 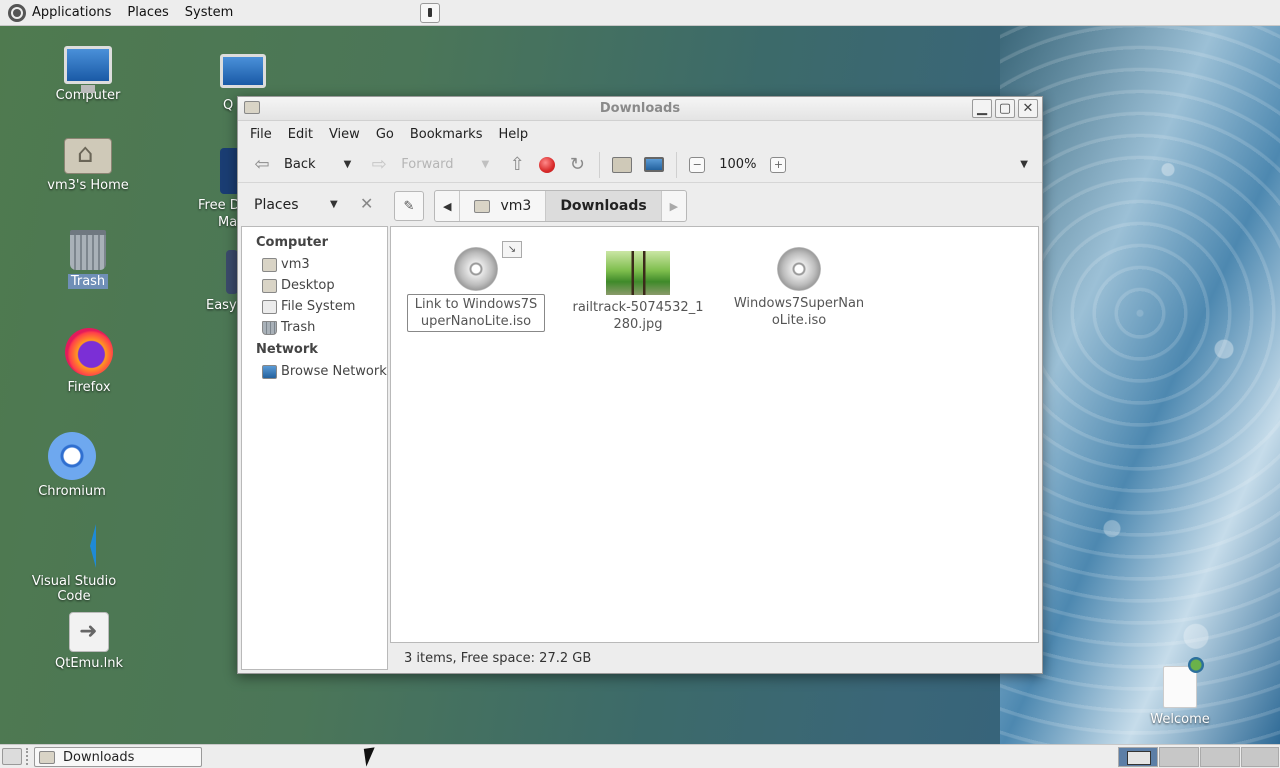 I want to click on breadcrumb-downloads: Downloads, so click(x=604, y=206).